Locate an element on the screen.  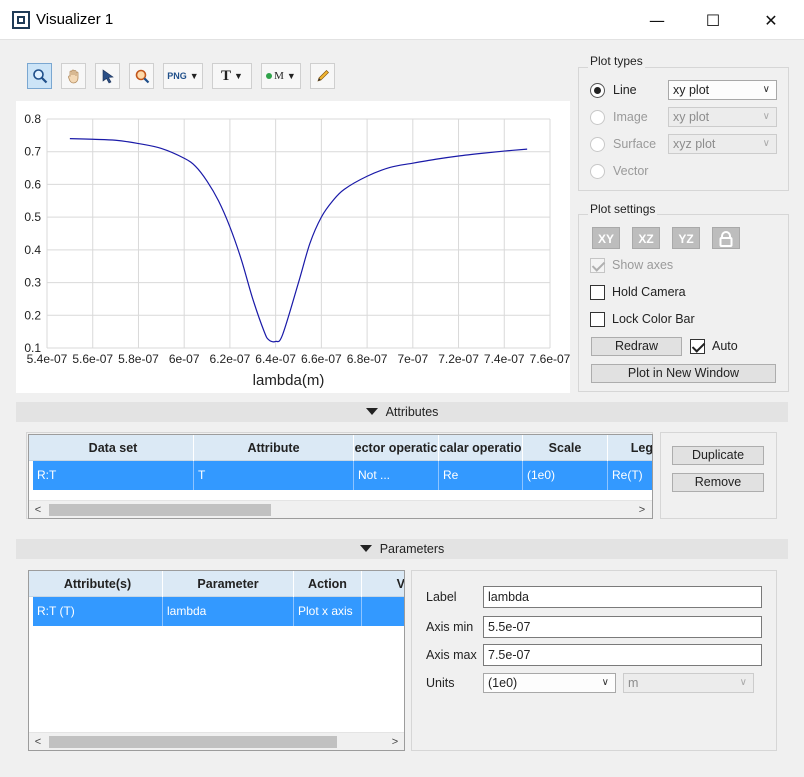
column-header-vector-operation: ector operatic is located at coordinates (396, 448).